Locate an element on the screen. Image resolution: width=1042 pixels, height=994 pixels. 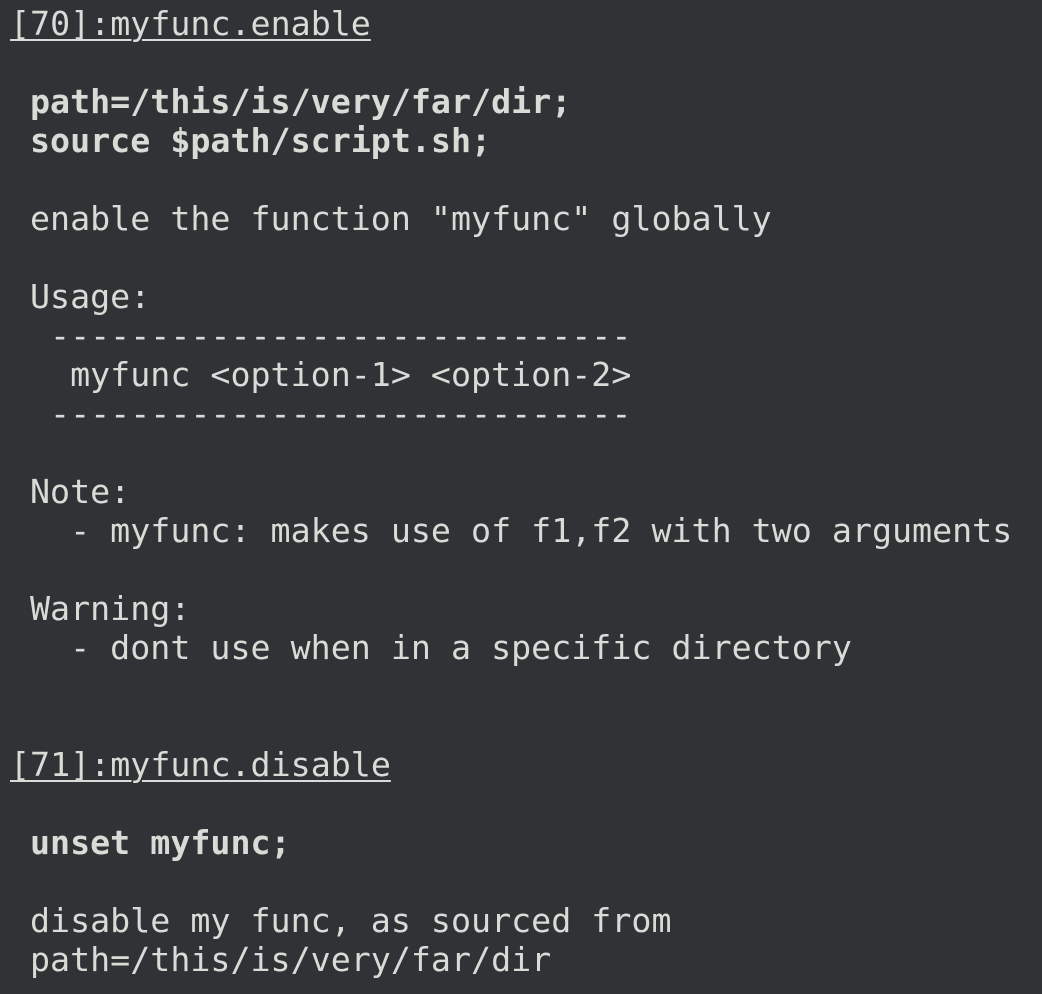
usage-label: Usage: is located at coordinates (90, 296).